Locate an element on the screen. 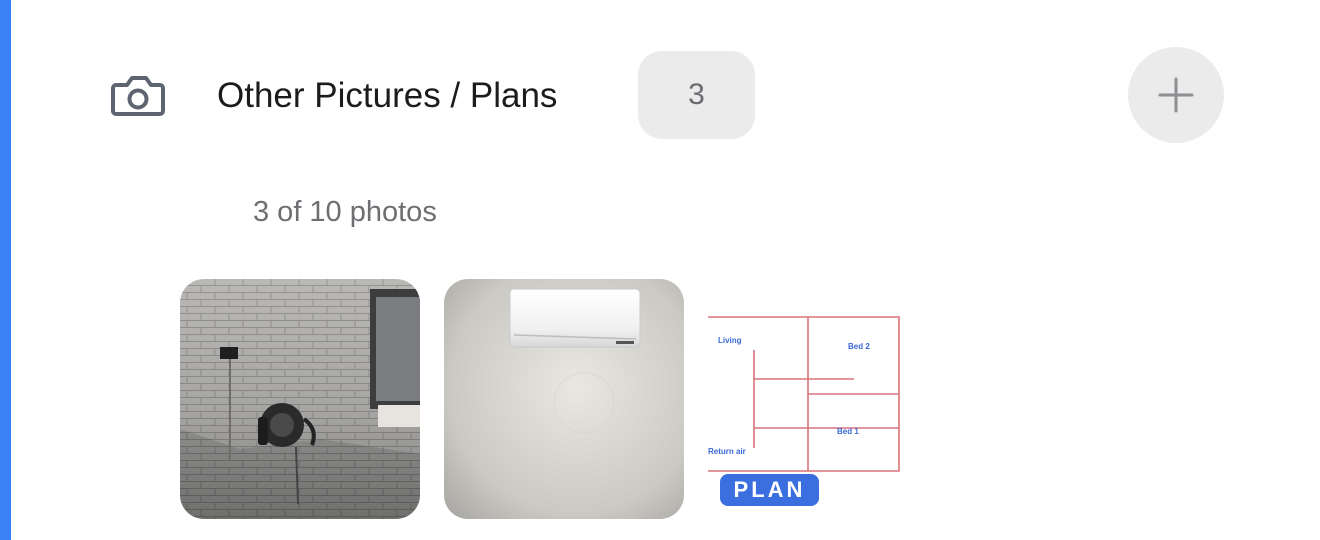 This screenshot has width=1320, height=540. photo-thumbnail-floor-plan: Living Bed 2 Bed 1 Return air is located at coordinates (806, 392).